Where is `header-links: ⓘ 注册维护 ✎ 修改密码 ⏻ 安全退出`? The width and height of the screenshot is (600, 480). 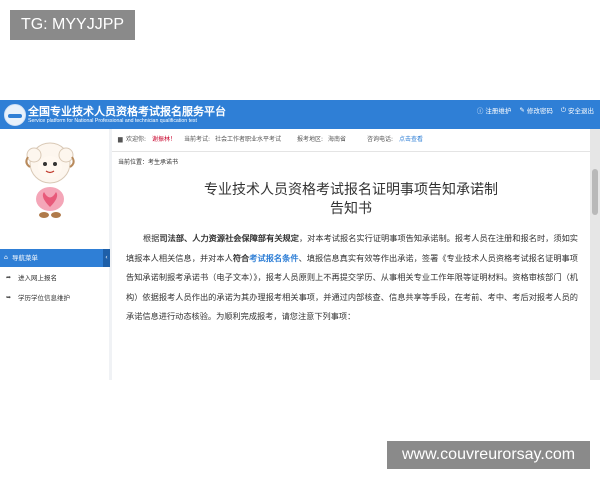
header-links: ⓘ 注册维护 ✎ 修改密码 ⏻ 安全退出 is located at coordinates (535, 110).